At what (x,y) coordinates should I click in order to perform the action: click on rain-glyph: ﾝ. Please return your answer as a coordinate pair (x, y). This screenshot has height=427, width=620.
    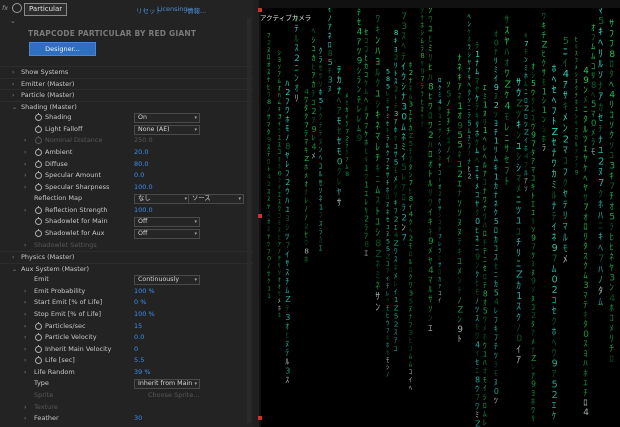
    Looking at the image, I should click on (377, 41).